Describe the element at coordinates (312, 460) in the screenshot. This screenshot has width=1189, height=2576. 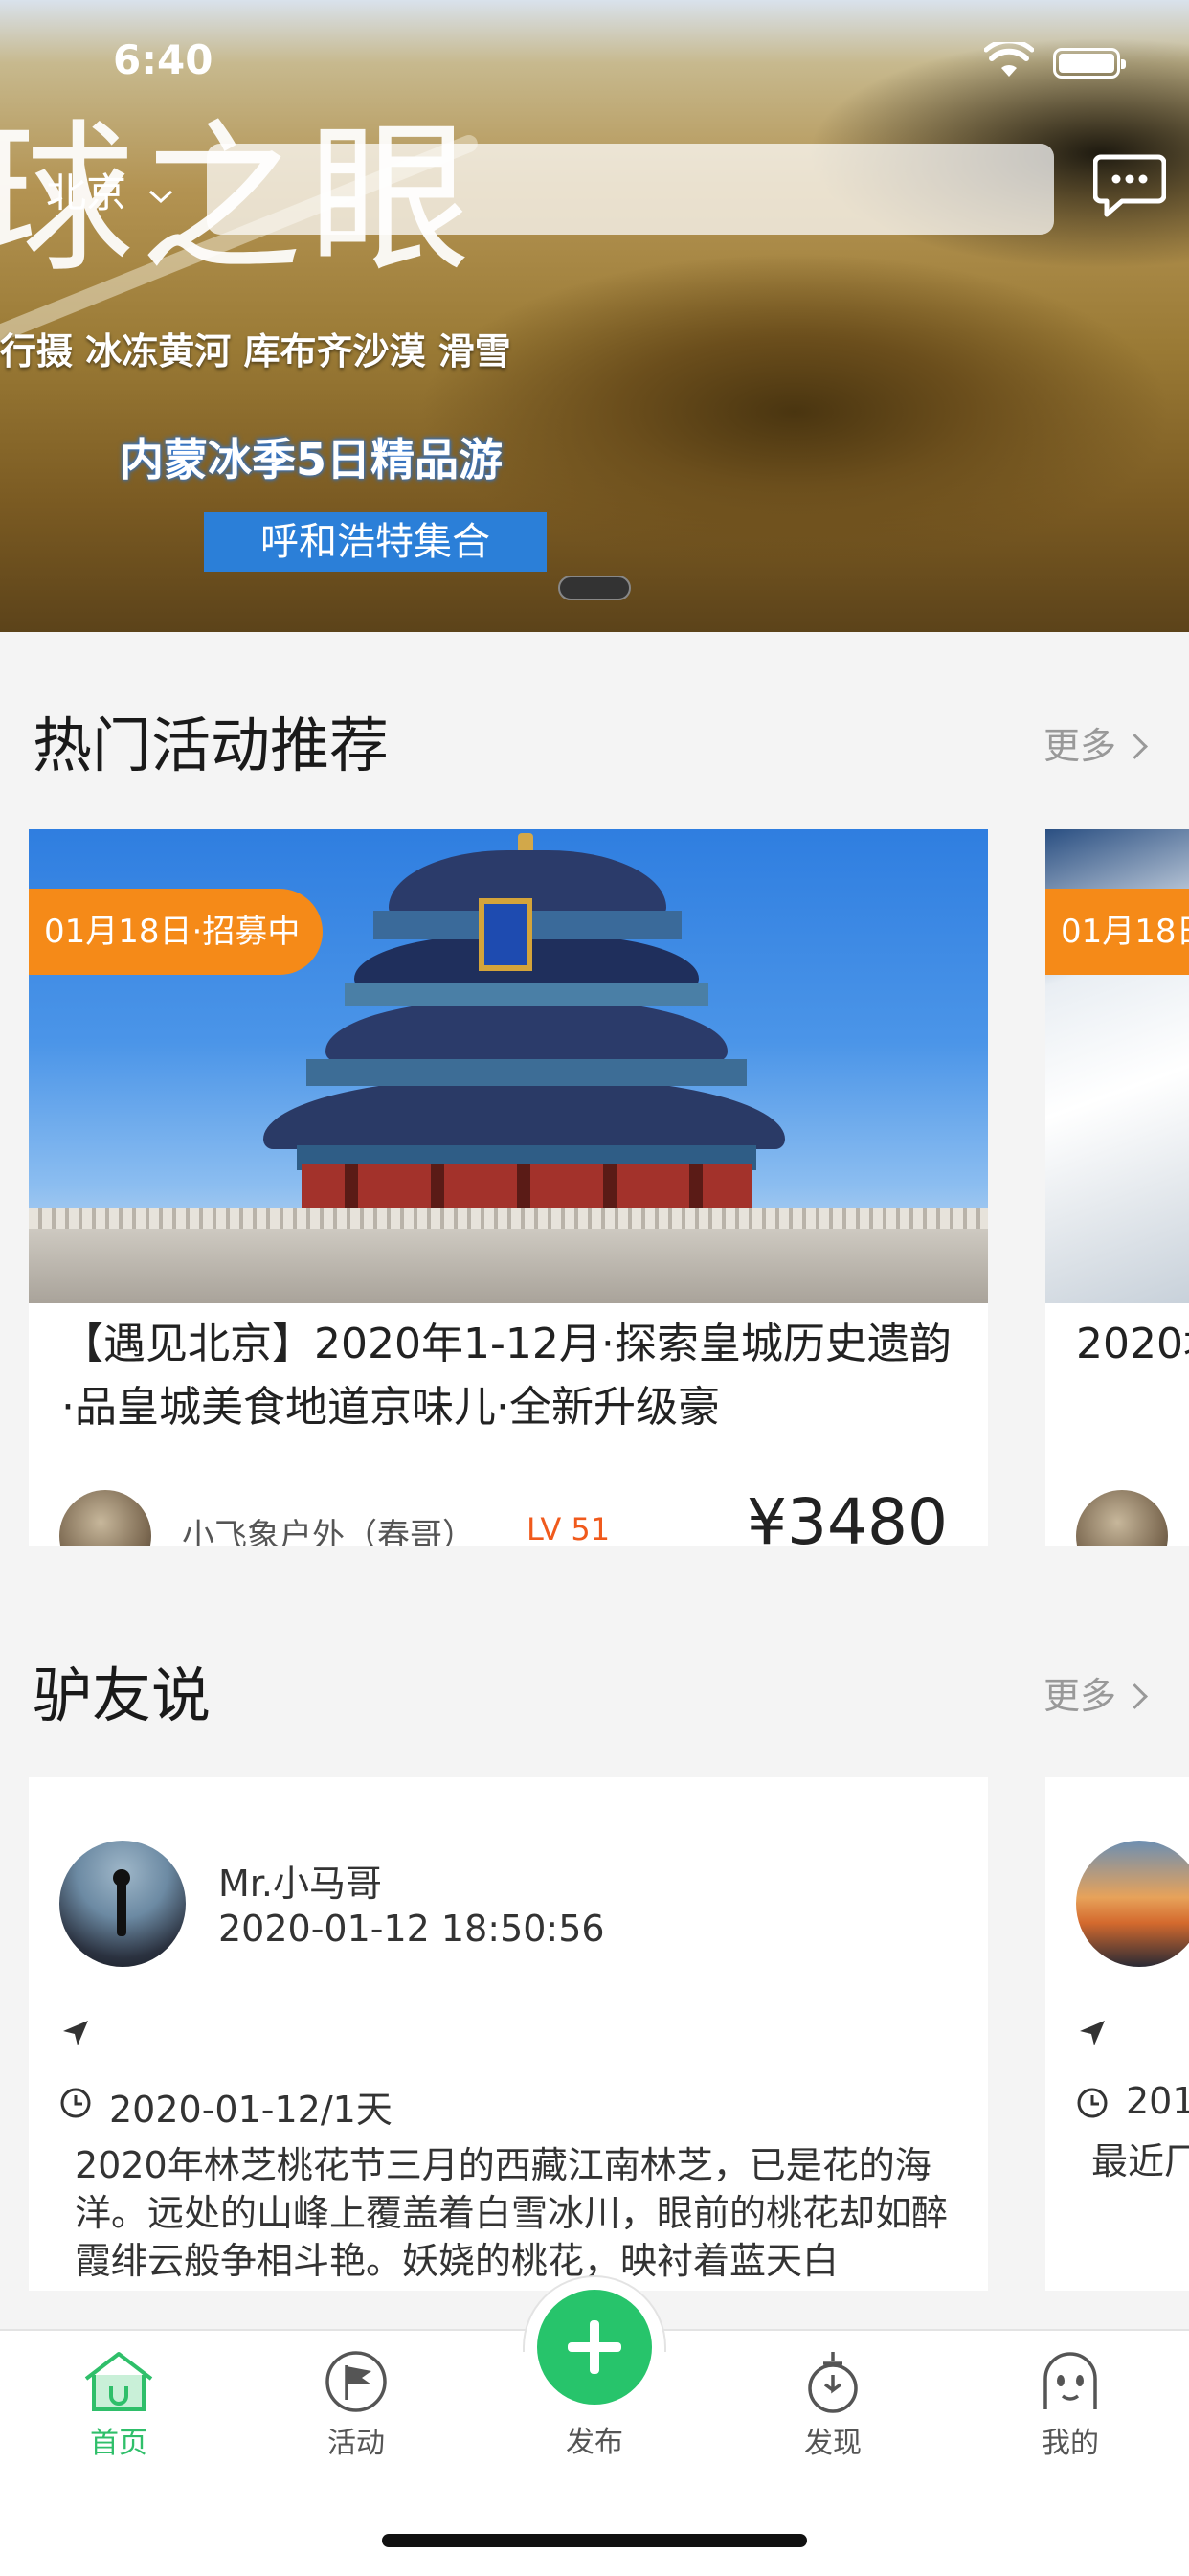
I see `banner-promo-title: 内蒙冰季5日精品游` at that location.